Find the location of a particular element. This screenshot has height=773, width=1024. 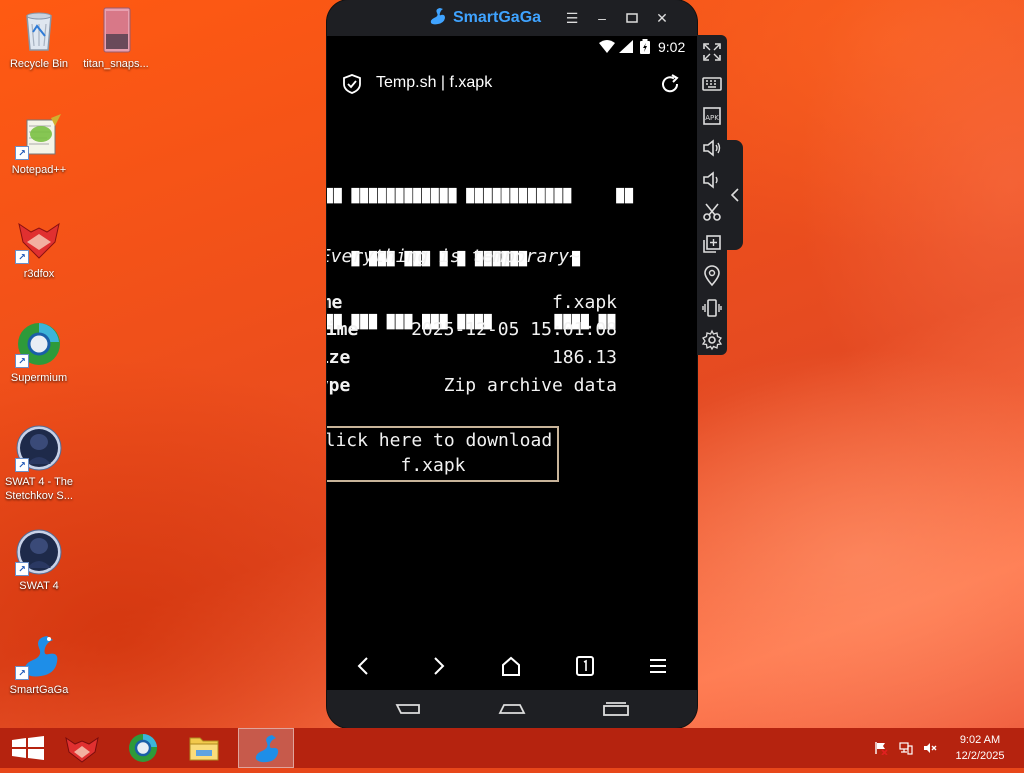

browser-tab-title: Temp.sh | f.xapk is located at coordinates (434, 83).